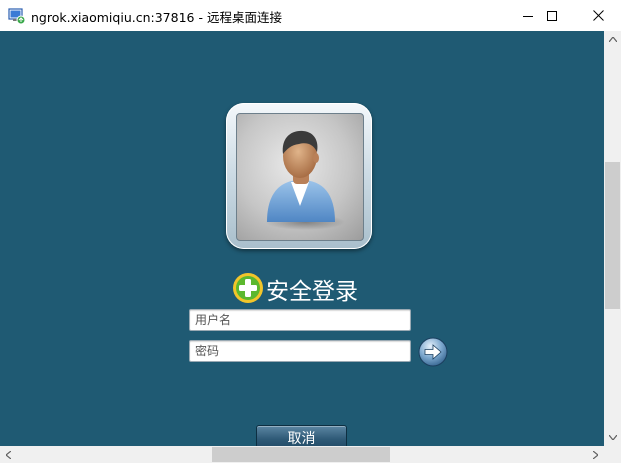 The width and height of the screenshot is (621, 463). I want to click on chevron-up-icon, so click(612, 39).